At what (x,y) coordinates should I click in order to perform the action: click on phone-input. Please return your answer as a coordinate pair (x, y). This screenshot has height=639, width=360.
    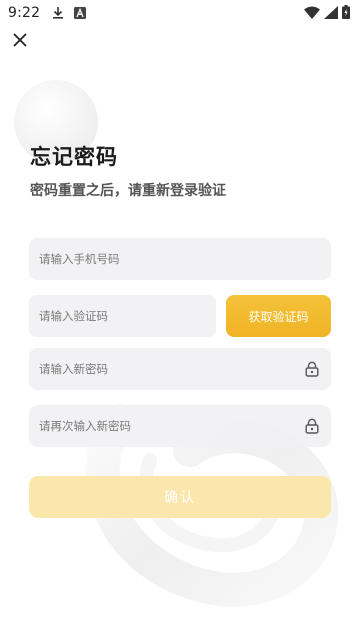
    Looking at the image, I should click on (179, 259).